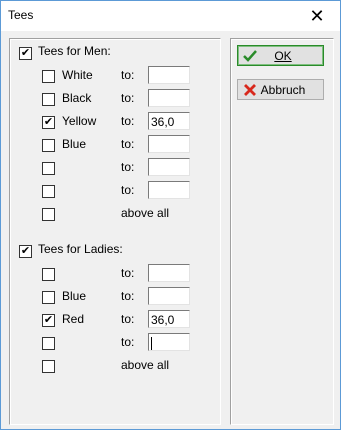 This screenshot has height=430, width=341. I want to click on close-icon: ✕, so click(317, 16).